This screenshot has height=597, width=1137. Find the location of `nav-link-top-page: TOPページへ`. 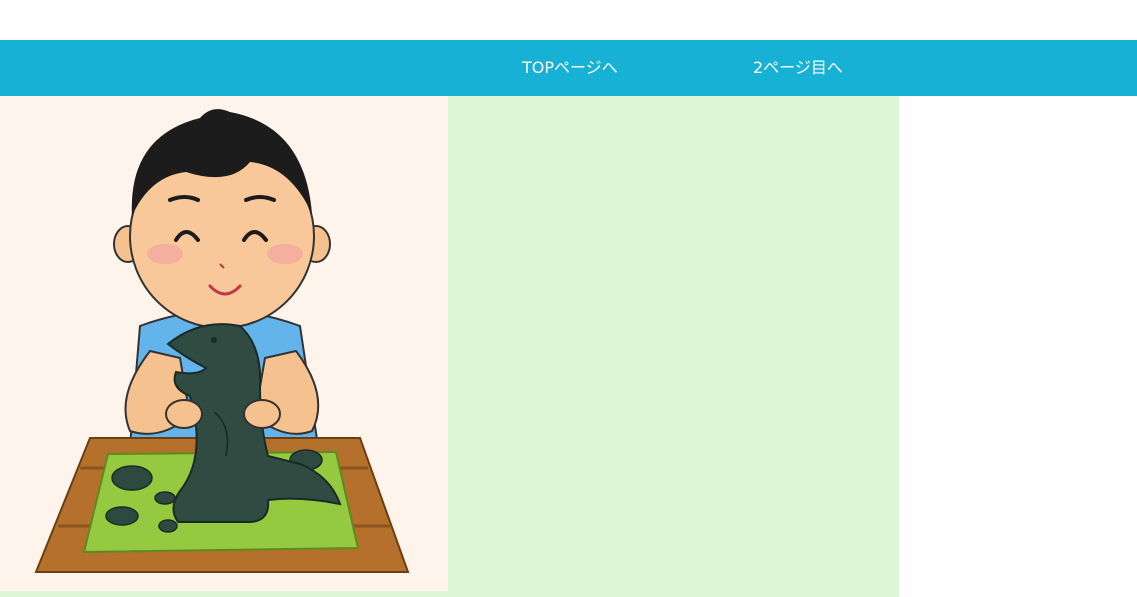

nav-link-top-page: TOPページへ is located at coordinates (570, 68).